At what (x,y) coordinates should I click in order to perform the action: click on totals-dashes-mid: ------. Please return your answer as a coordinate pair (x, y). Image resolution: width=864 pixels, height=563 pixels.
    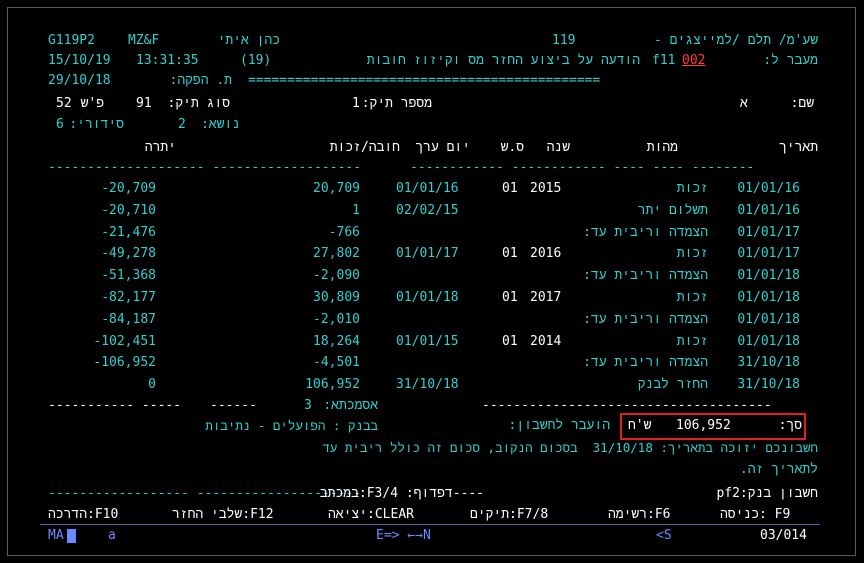
    Looking at the image, I should click on (233, 405).